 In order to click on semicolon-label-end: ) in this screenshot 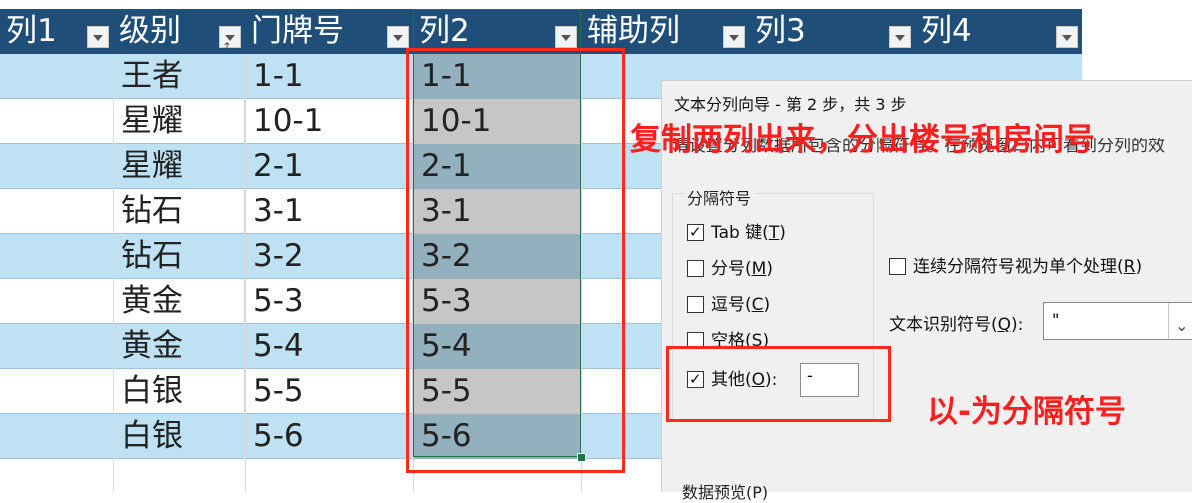, I will do `click(769, 269)`.